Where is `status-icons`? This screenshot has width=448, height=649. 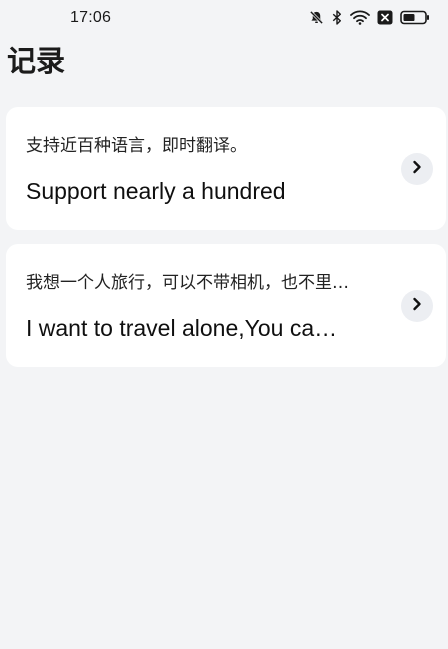
status-icons is located at coordinates (369, 17).